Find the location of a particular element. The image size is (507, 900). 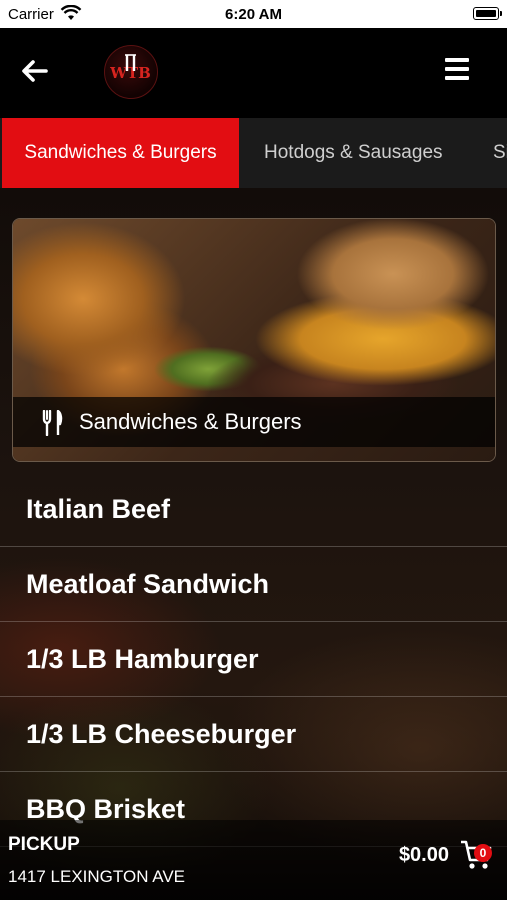

menu-item: Meatloaf Sandwich is located at coordinates (253, 584).